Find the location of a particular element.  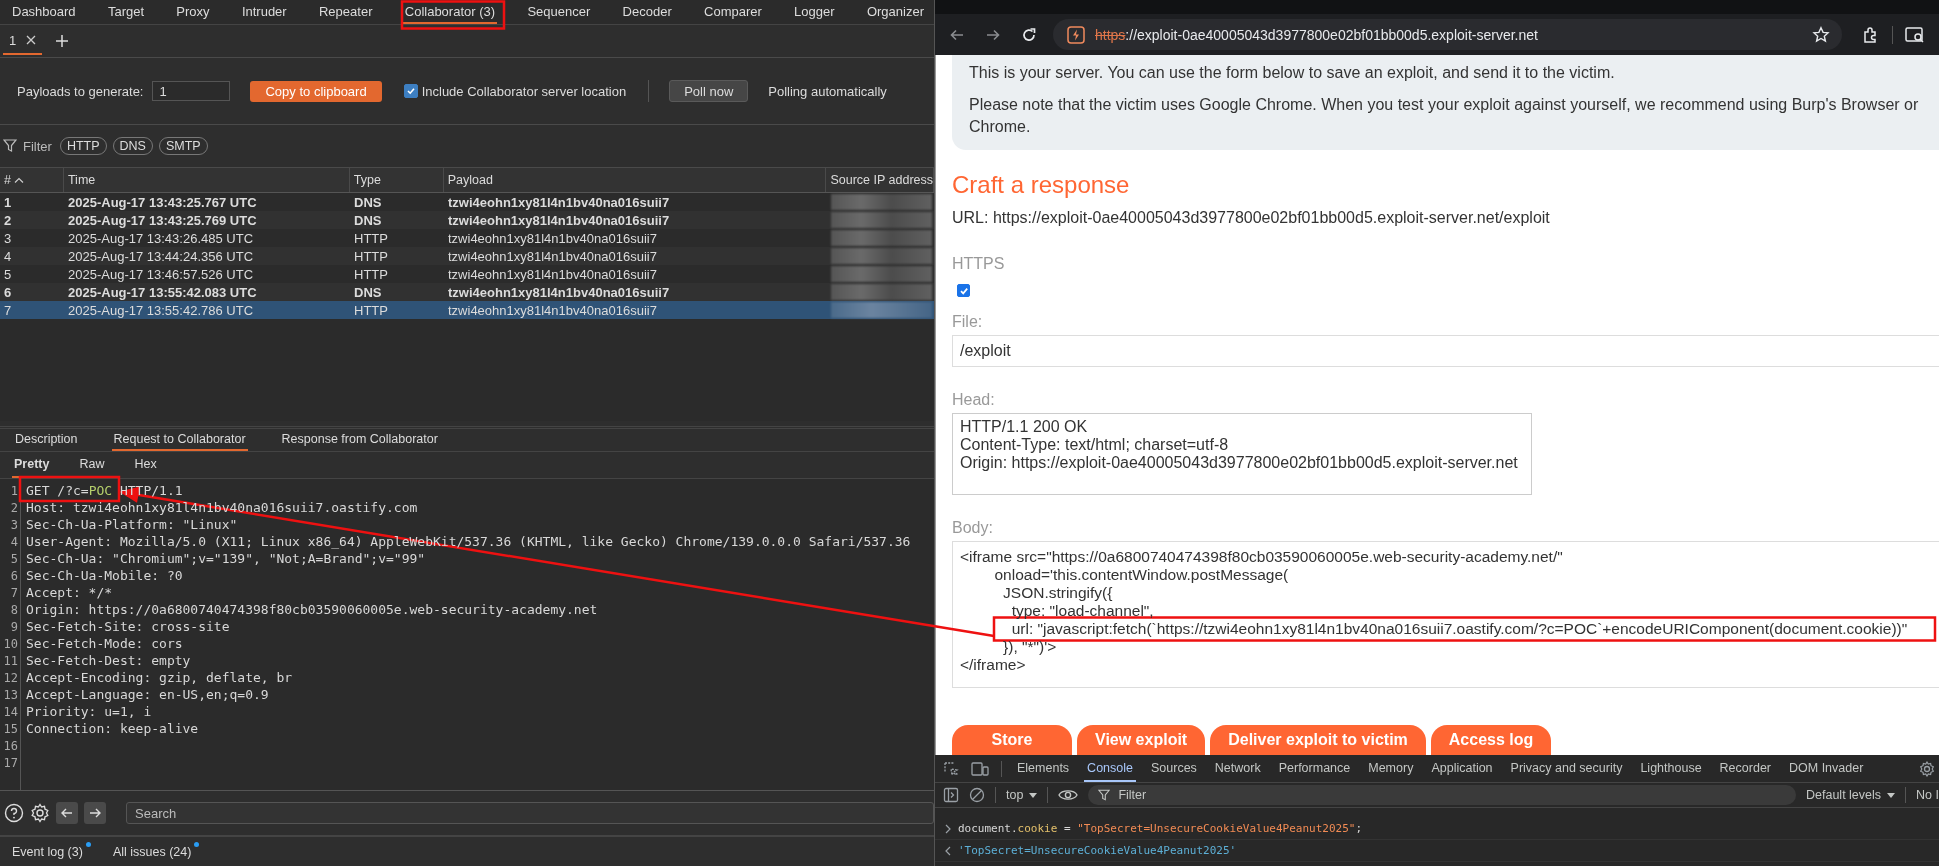

table-cell: 7 is located at coordinates (8, 310).